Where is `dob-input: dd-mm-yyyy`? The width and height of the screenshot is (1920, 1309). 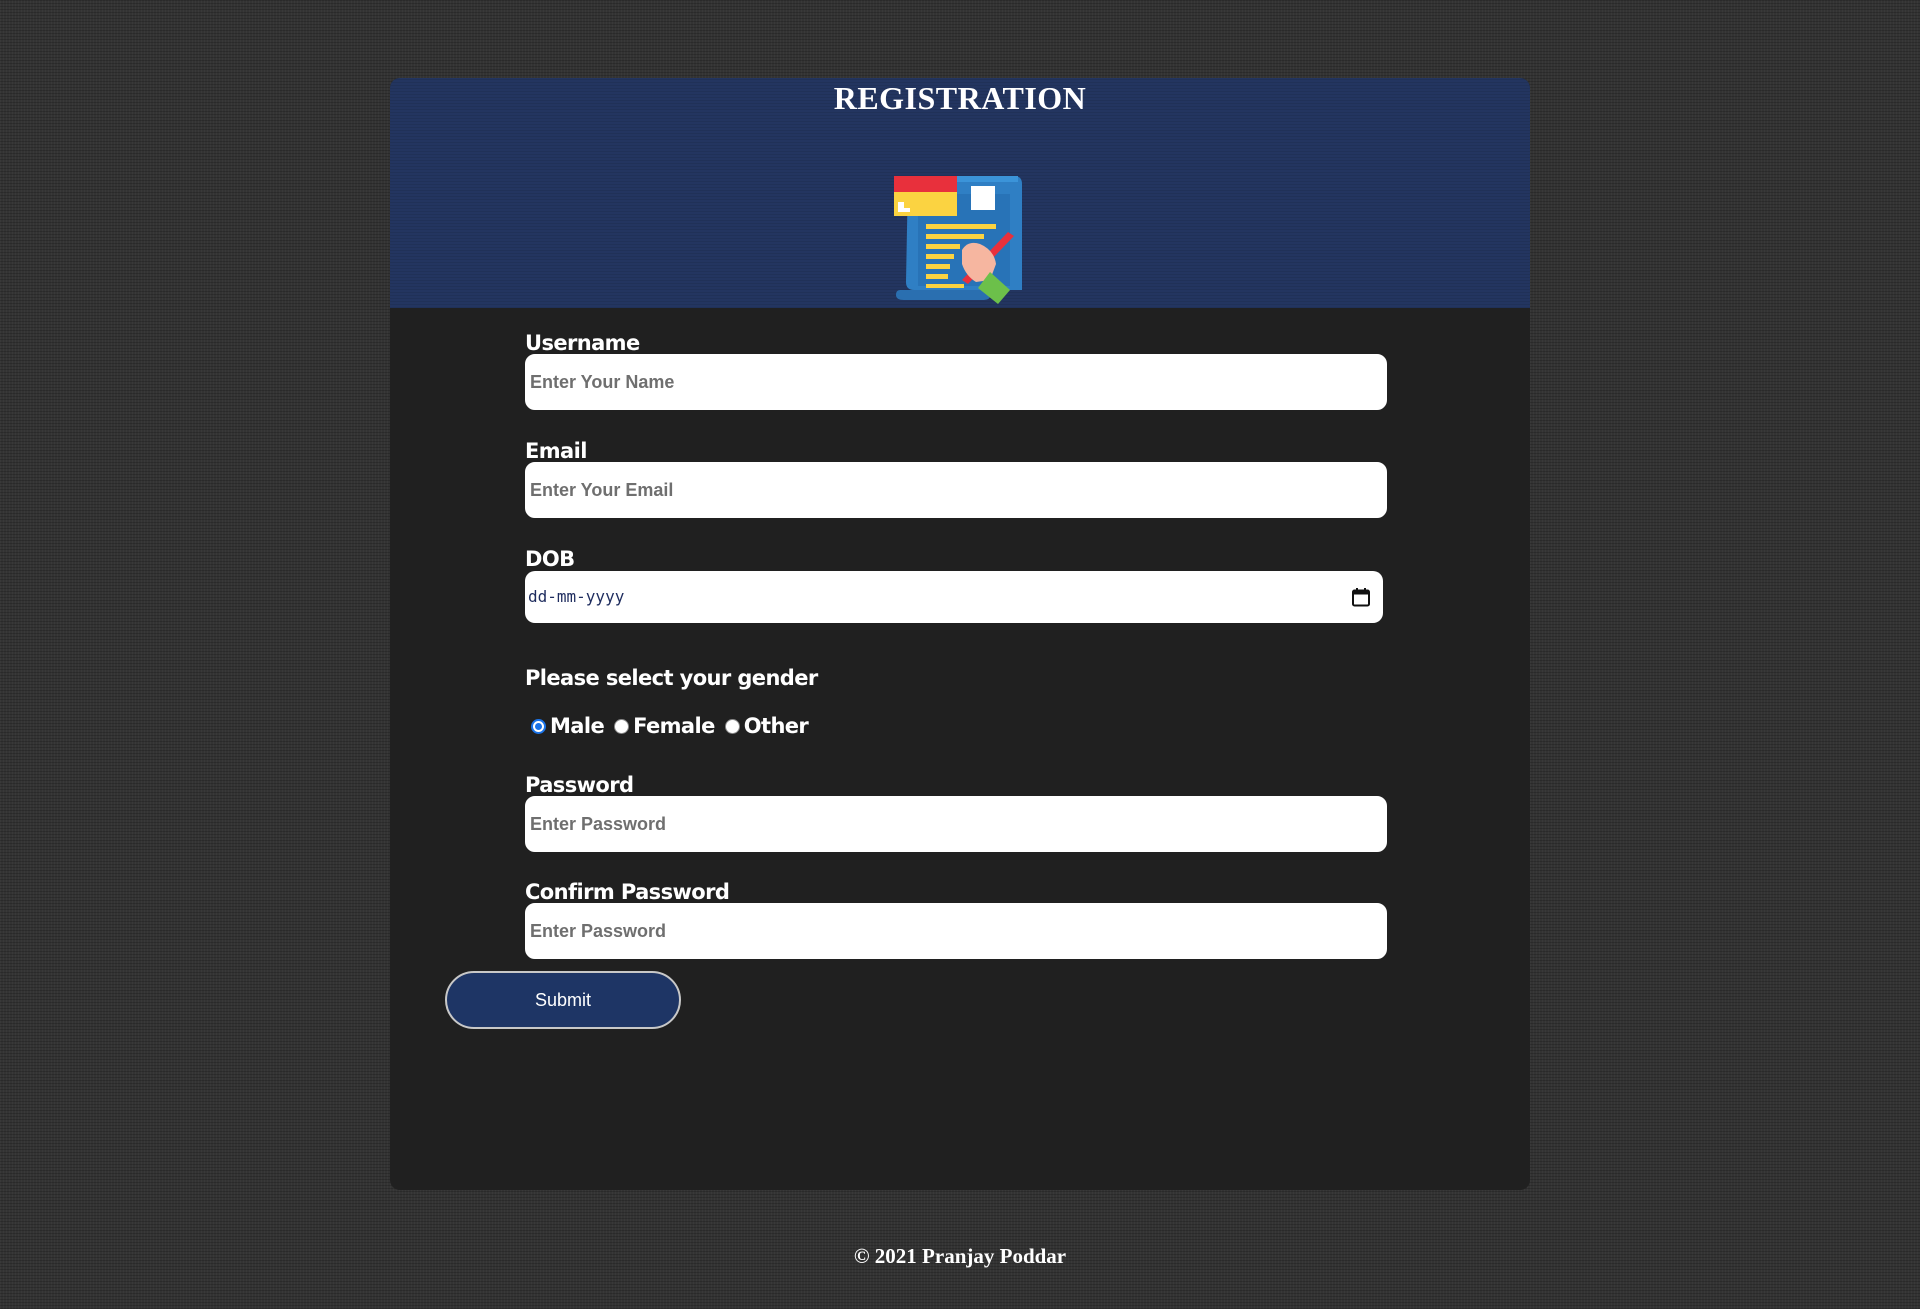
dob-input: dd-mm-yyyy is located at coordinates (954, 597).